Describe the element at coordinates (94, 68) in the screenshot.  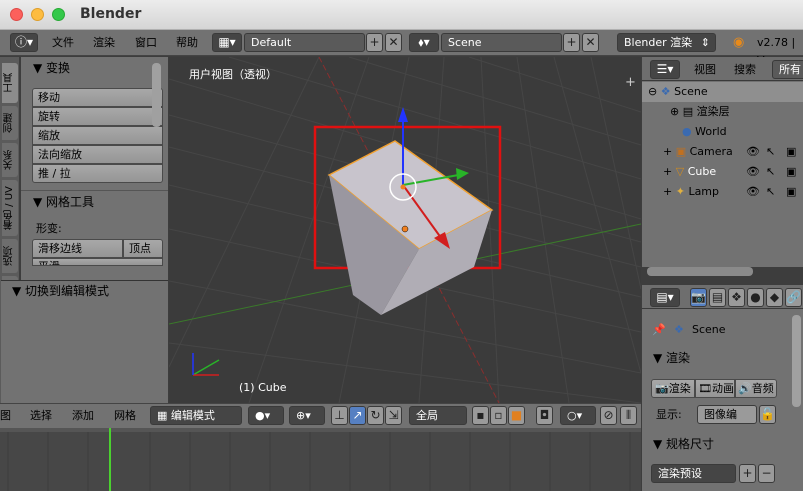
I see `transform-panel-header: ▼ 变换` at that location.